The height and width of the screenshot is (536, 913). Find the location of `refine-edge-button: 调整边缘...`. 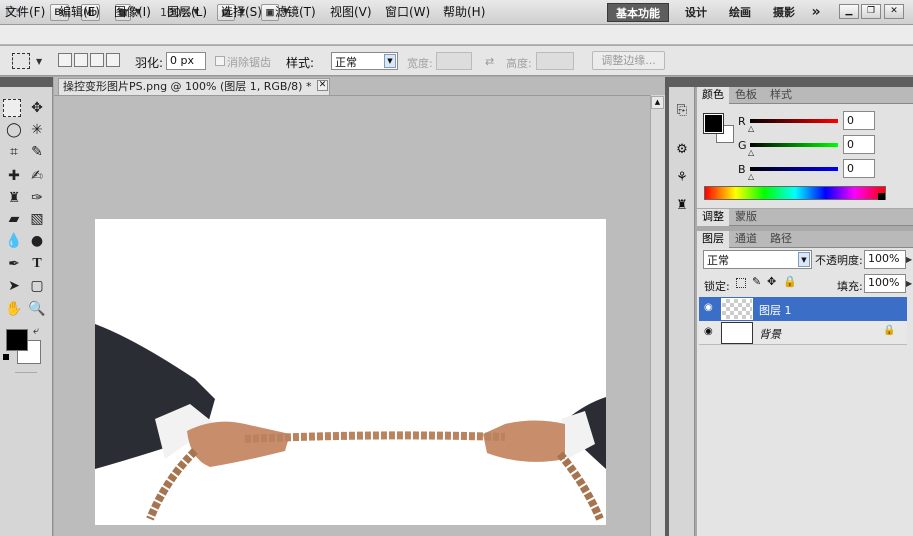

refine-edge-button: 调整边缘... is located at coordinates (628, 60).